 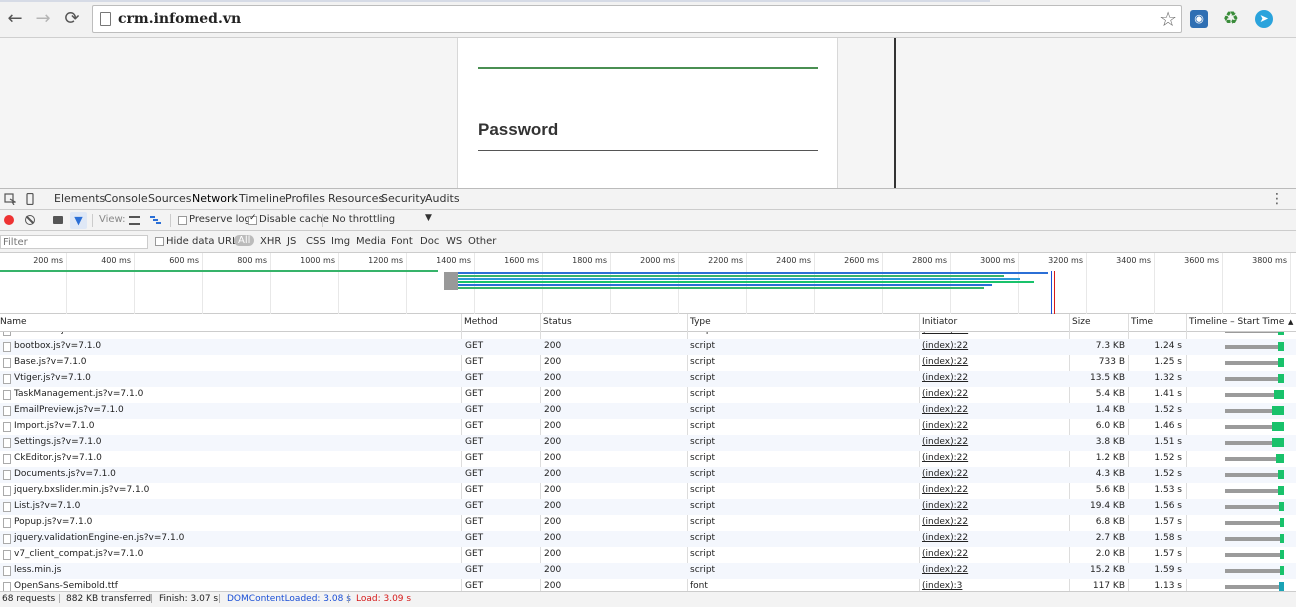 What do you see at coordinates (942, 586) in the screenshot?
I see `request-initiator: (index):3` at bounding box center [942, 586].